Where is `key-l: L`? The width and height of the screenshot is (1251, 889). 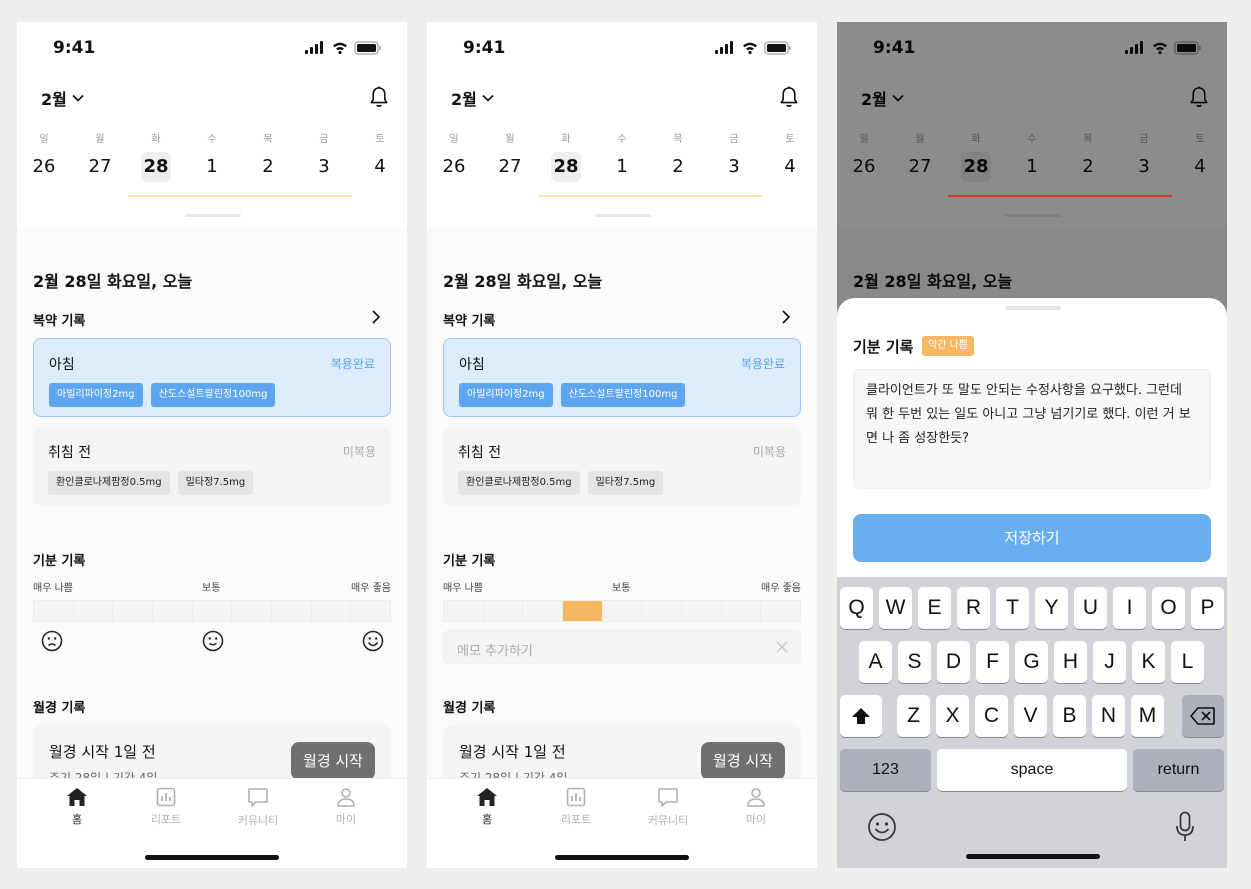
key-l: L is located at coordinates (1187, 662).